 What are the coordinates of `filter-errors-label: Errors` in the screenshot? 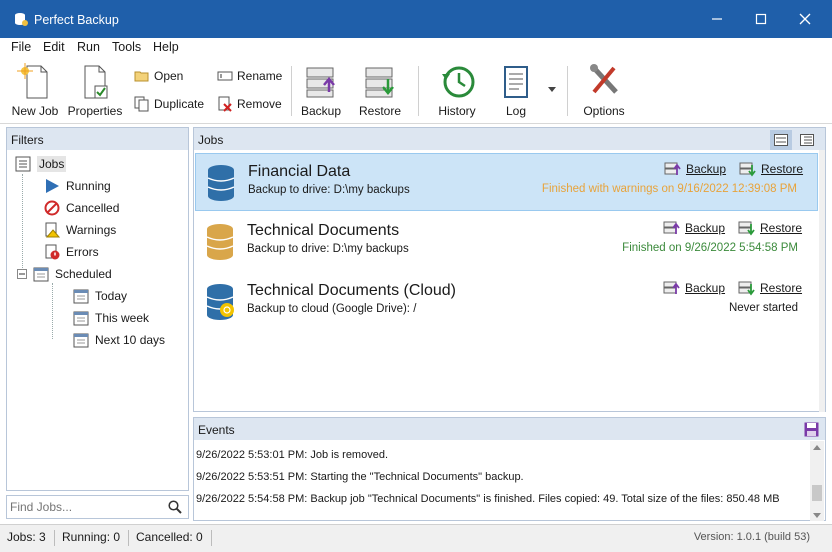 It's located at (82, 252).